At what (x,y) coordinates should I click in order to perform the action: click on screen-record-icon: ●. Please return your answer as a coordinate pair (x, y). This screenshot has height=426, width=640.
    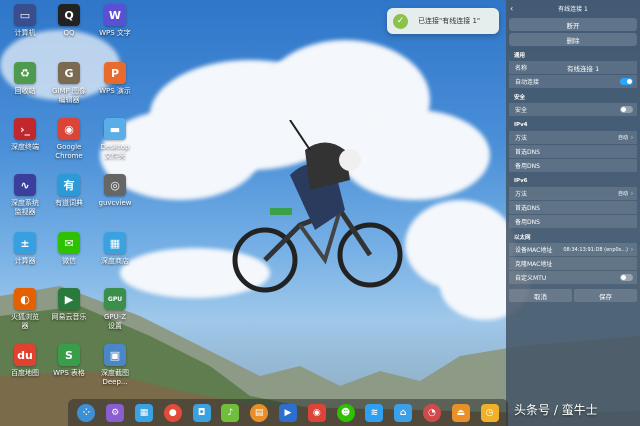
    Looking at the image, I should click on (172, 412).